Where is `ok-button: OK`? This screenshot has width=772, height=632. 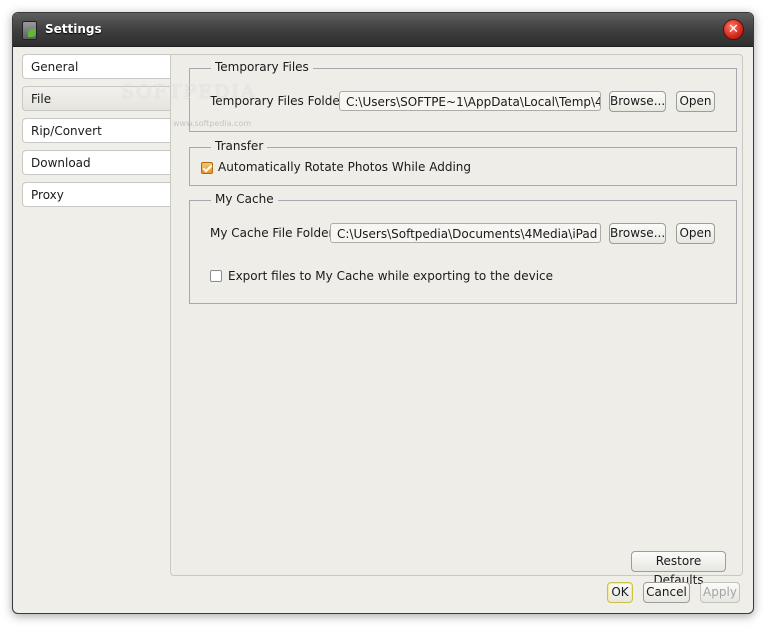
ok-button: OK is located at coordinates (620, 592).